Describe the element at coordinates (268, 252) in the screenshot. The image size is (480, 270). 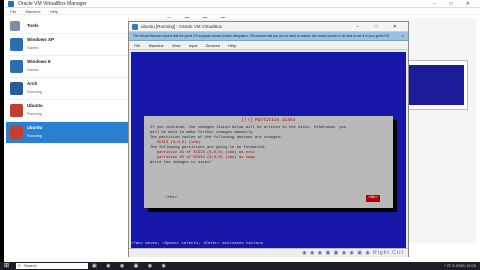
I see `vm-statusbar: ◉ ◉ ◉ ▣ ▣ ◉ ◉ ▣ ◉ Right Ctrl` at that location.